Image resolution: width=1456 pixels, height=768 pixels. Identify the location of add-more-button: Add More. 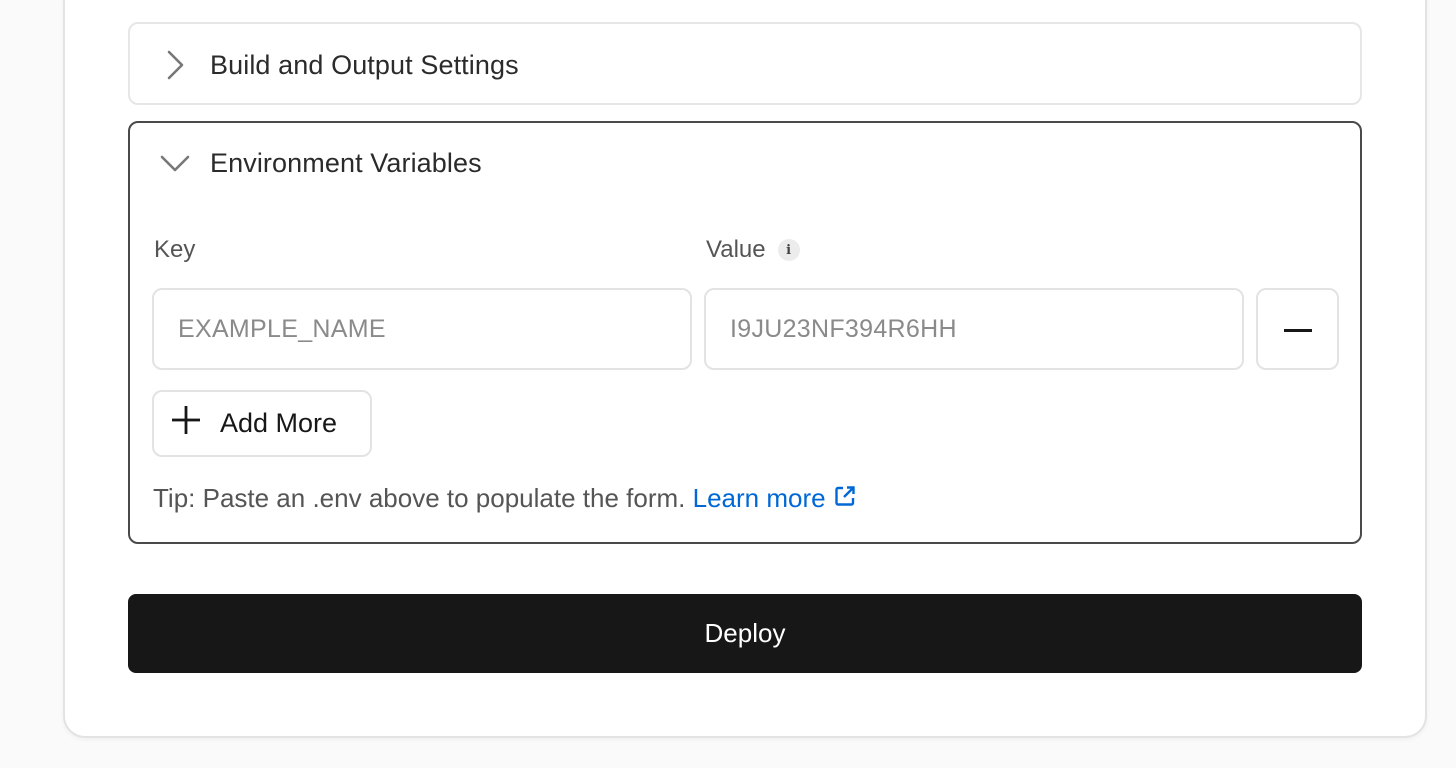
(262, 423).